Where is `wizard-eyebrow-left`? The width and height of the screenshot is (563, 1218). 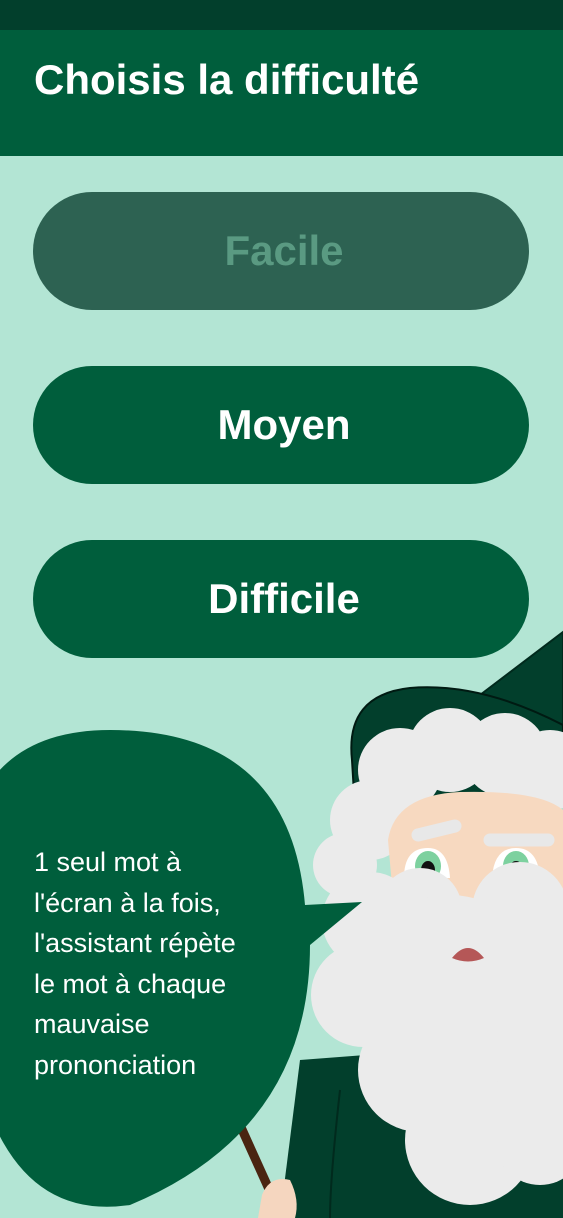 wizard-eyebrow-left is located at coordinates (436, 830).